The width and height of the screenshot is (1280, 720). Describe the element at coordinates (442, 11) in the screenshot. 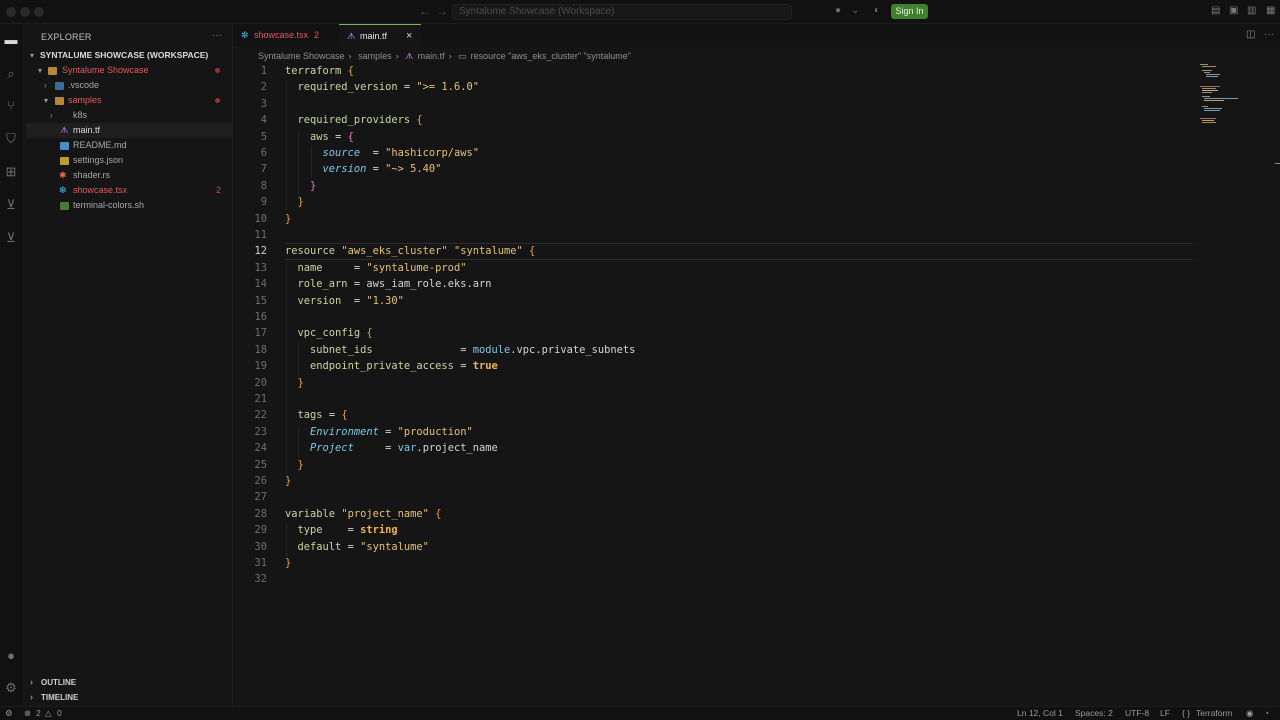

I see `forward-arrow-icon: →` at that location.